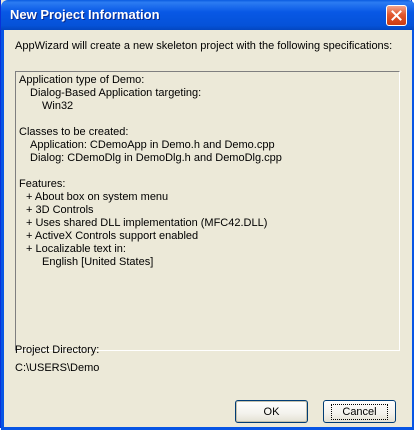 The image size is (414, 430). I want to click on spec-line: Dialog-Based Application targeting:, so click(116, 93).